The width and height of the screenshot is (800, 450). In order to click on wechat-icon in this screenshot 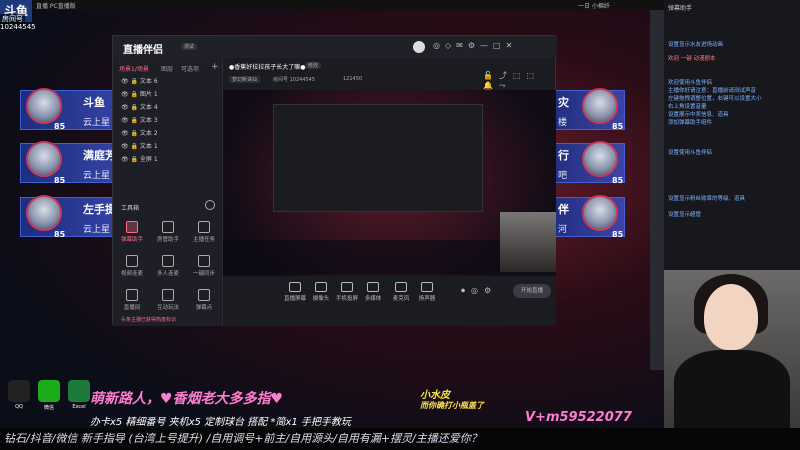, I will do `click(49, 391)`.